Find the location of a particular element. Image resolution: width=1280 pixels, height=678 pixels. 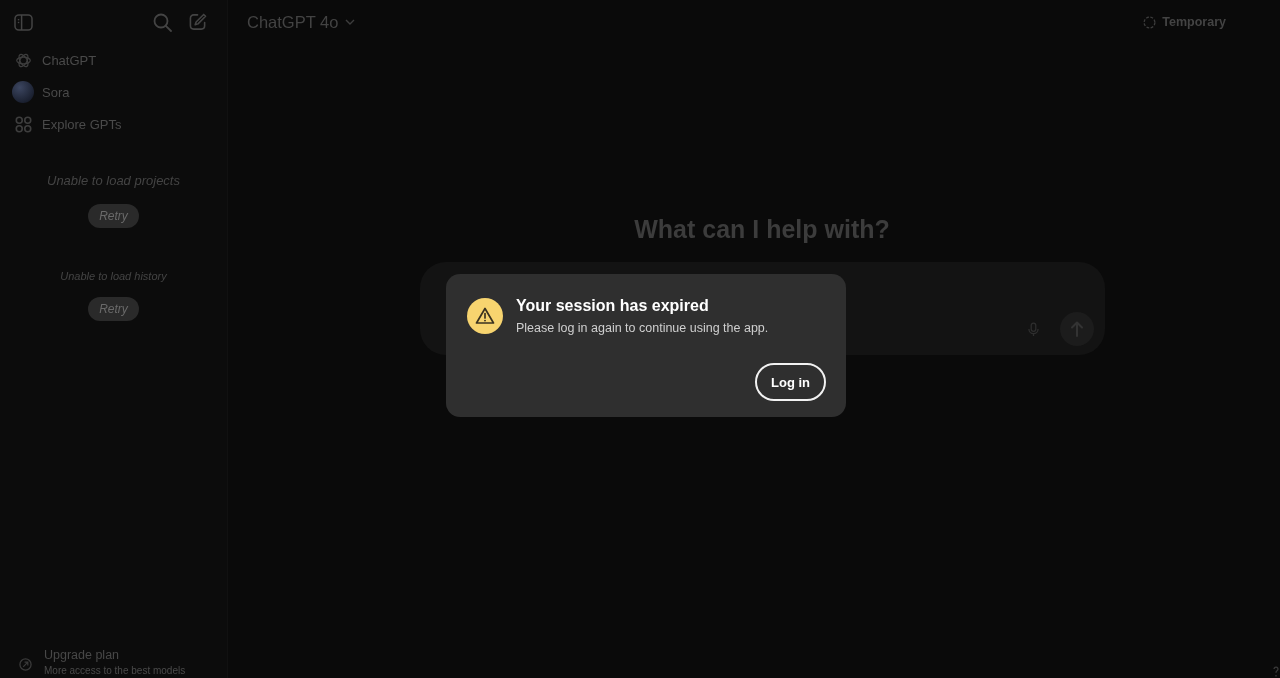

upgrade-subtitle: More access to the best models is located at coordinates (115, 671).